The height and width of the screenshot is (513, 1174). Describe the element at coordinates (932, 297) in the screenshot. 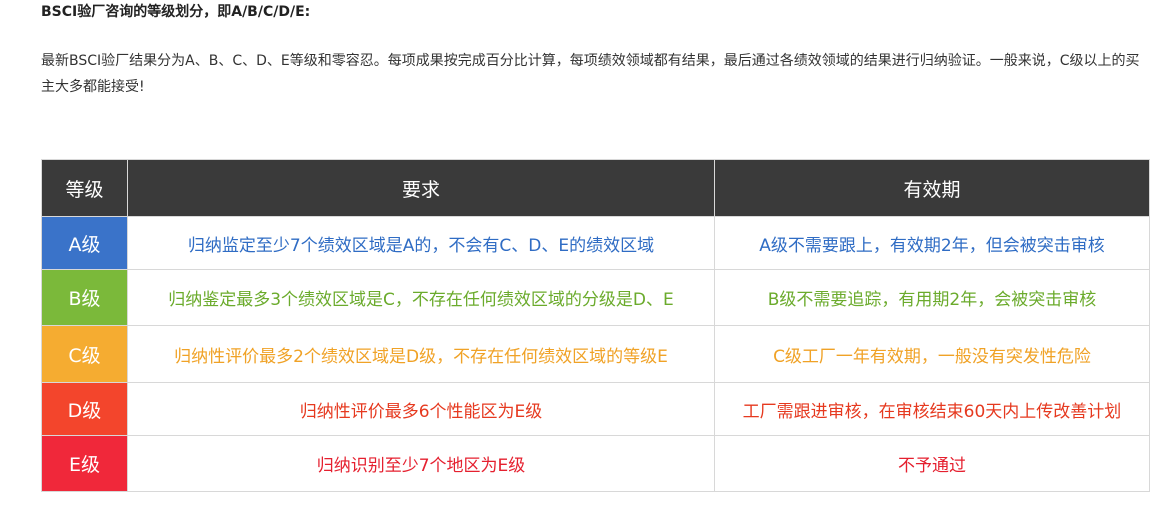

I see `validity-cell: B级不需要追踪，有用期2年，会被突击审核` at that location.